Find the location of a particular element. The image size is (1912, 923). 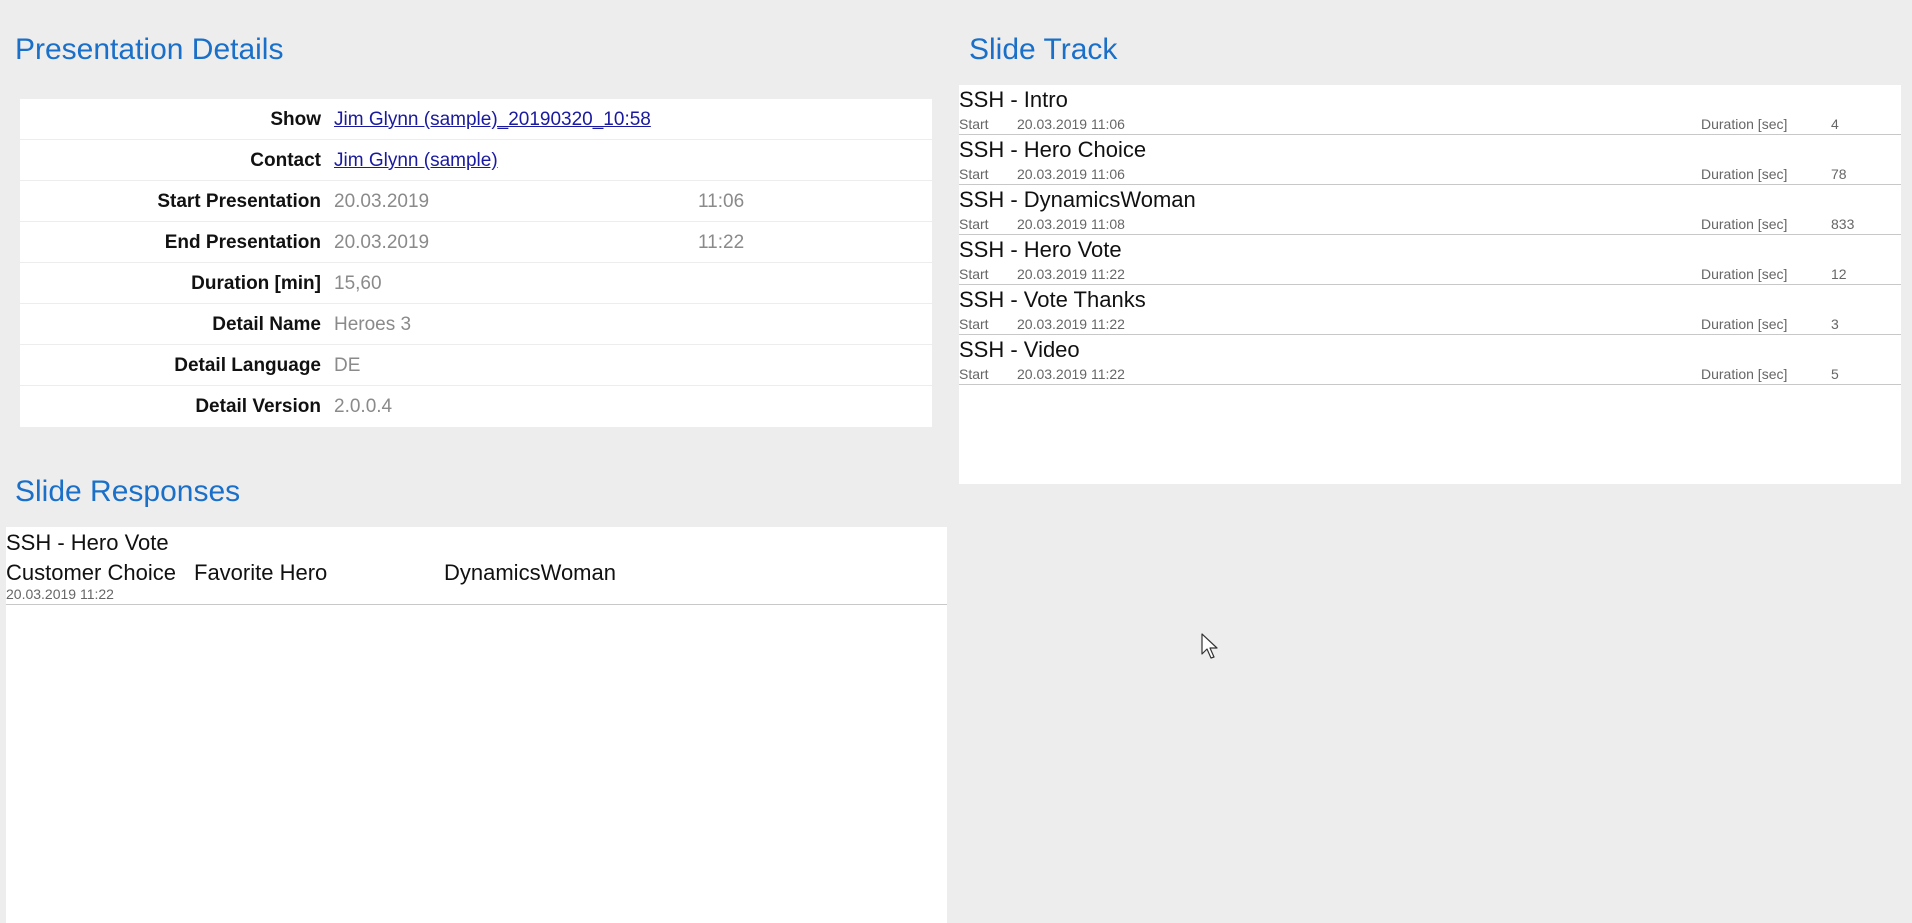

detail-row: Start Presentation 20.03.2019 11:06 is located at coordinates (476, 201).